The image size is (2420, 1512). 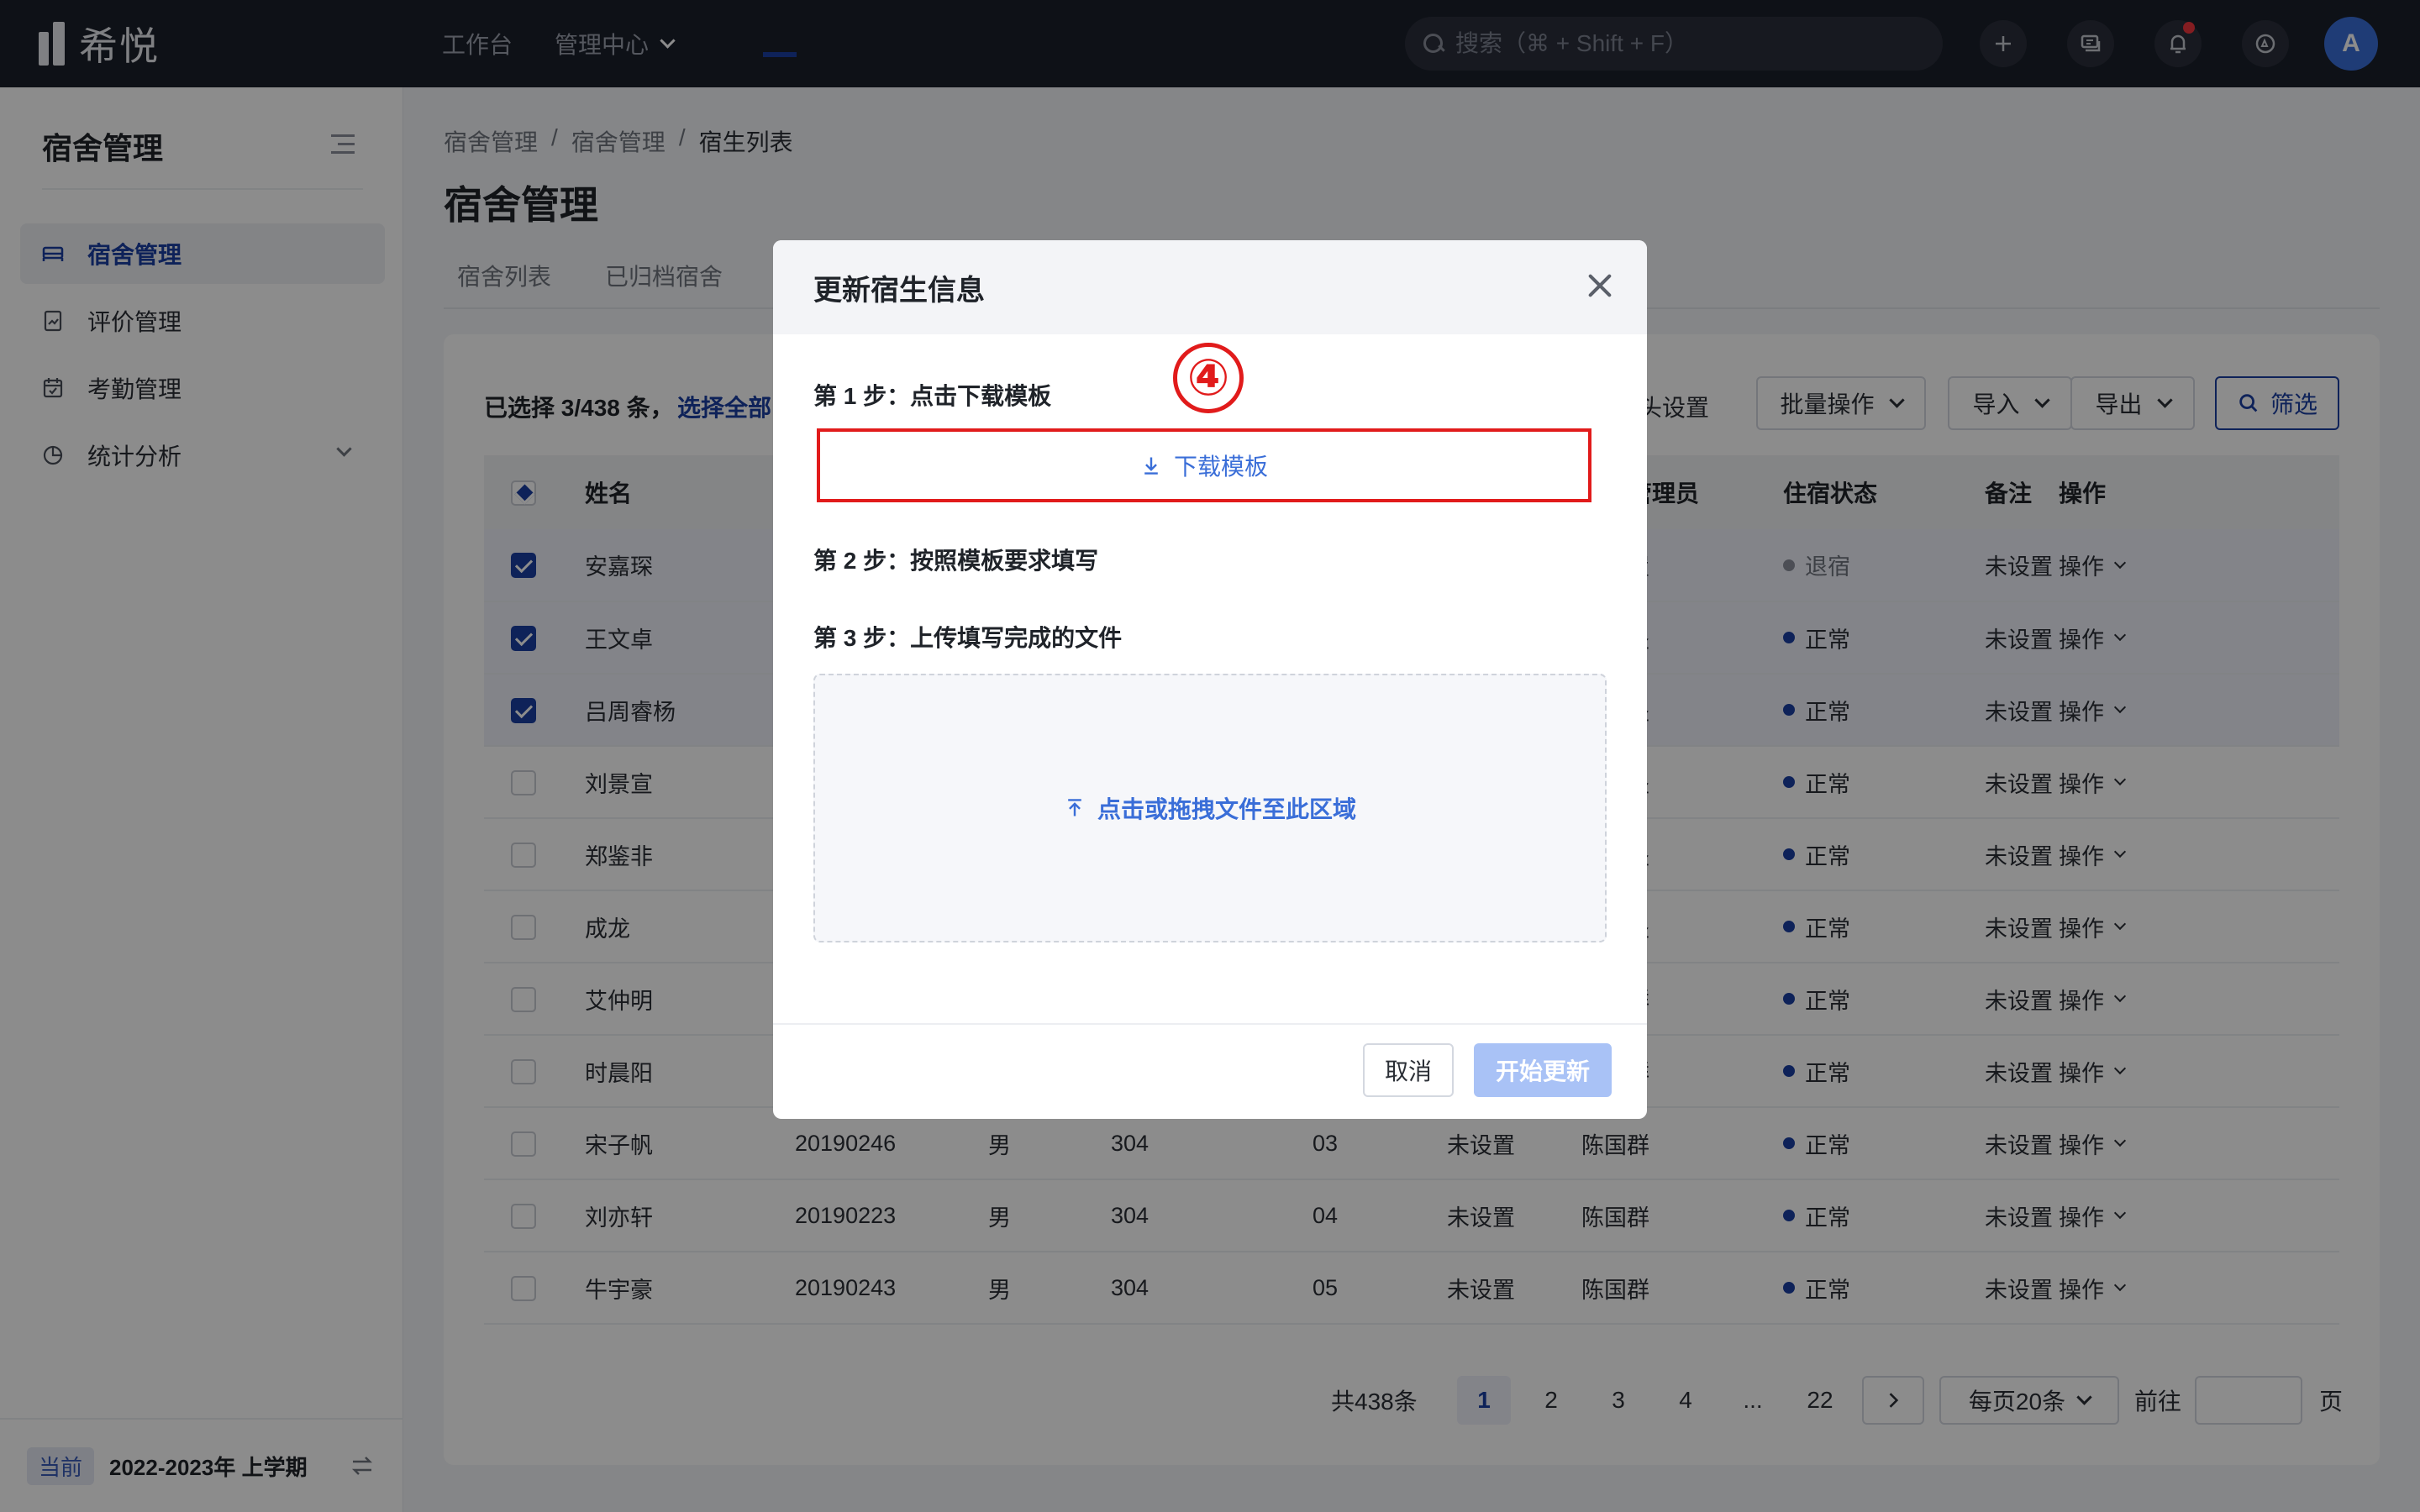 I want to click on download-template-button: 下载模板, so click(x=1204, y=465).